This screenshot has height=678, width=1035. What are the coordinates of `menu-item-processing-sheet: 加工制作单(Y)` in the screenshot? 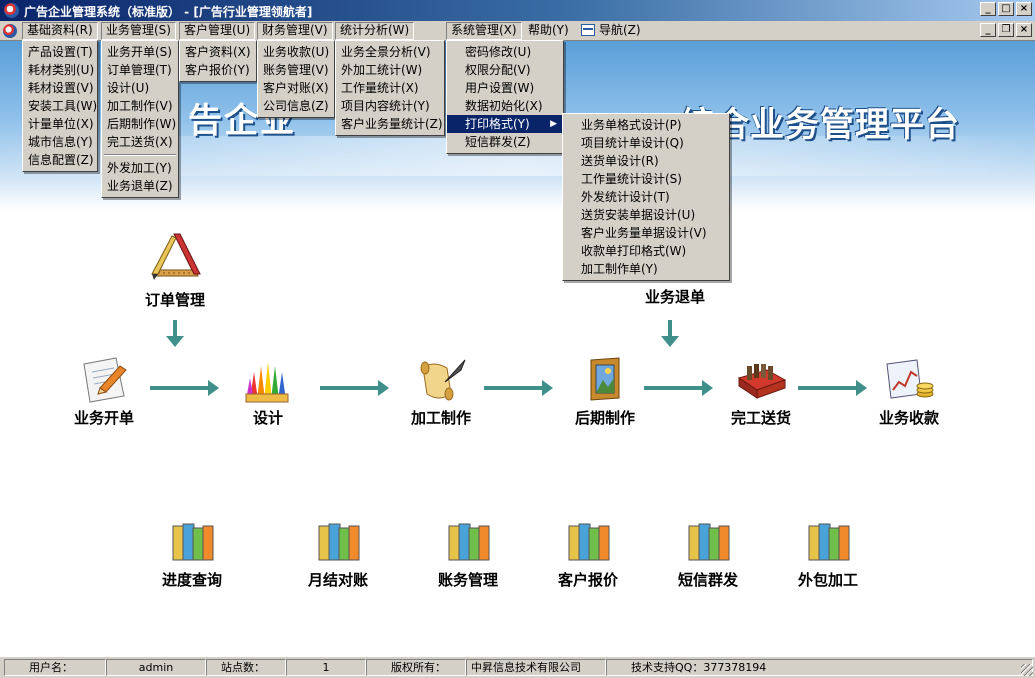 It's located at (646, 269).